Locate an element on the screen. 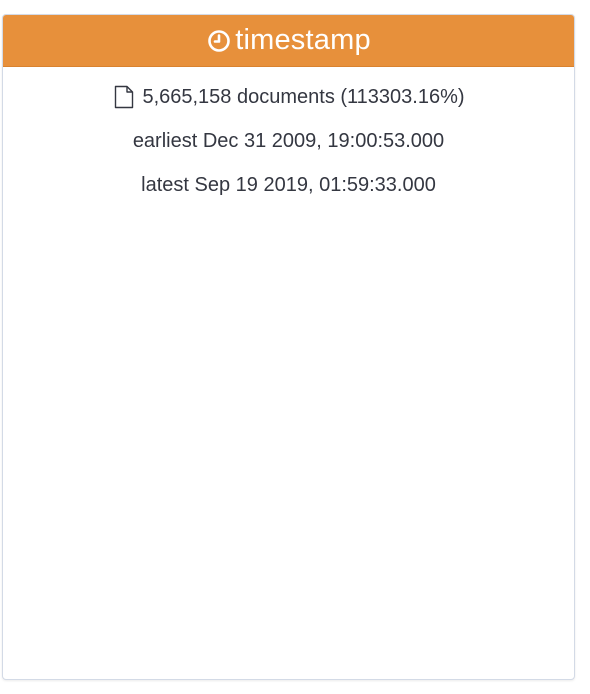  card-title: timestamp is located at coordinates (303, 40).